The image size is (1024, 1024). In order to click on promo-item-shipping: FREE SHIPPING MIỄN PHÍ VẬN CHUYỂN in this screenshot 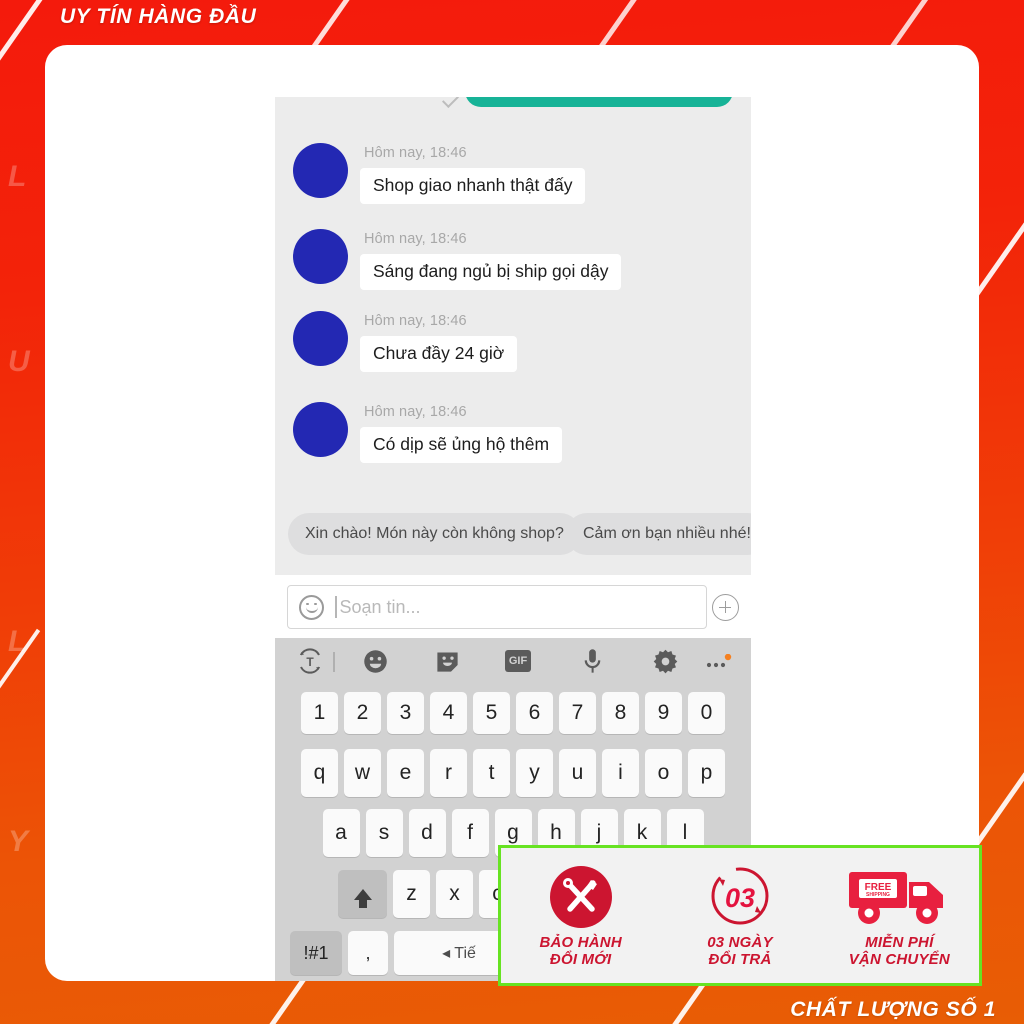, I will do `click(899, 916)`.